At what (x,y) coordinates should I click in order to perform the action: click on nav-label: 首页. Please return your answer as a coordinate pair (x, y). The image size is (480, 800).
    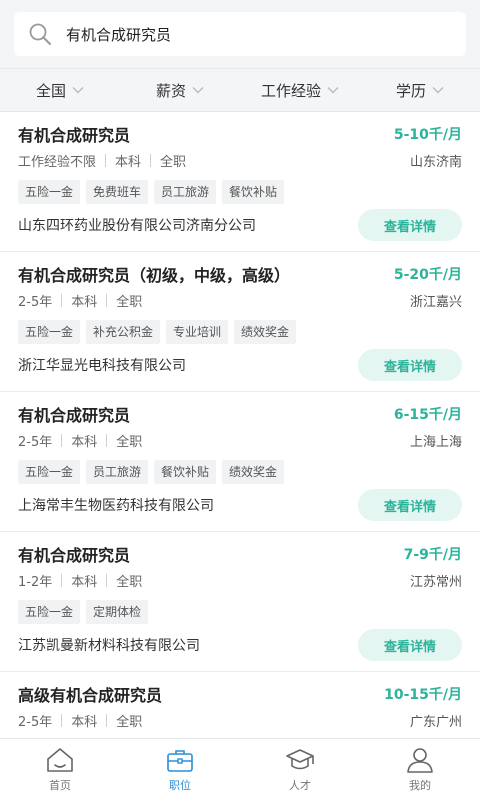
    Looking at the image, I should click on (60, 785).